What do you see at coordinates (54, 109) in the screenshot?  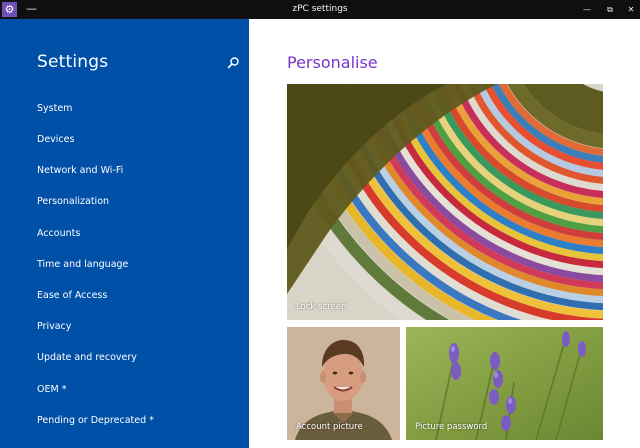 I see `sidebar-item-system: System` at bounding box center [54, 109].